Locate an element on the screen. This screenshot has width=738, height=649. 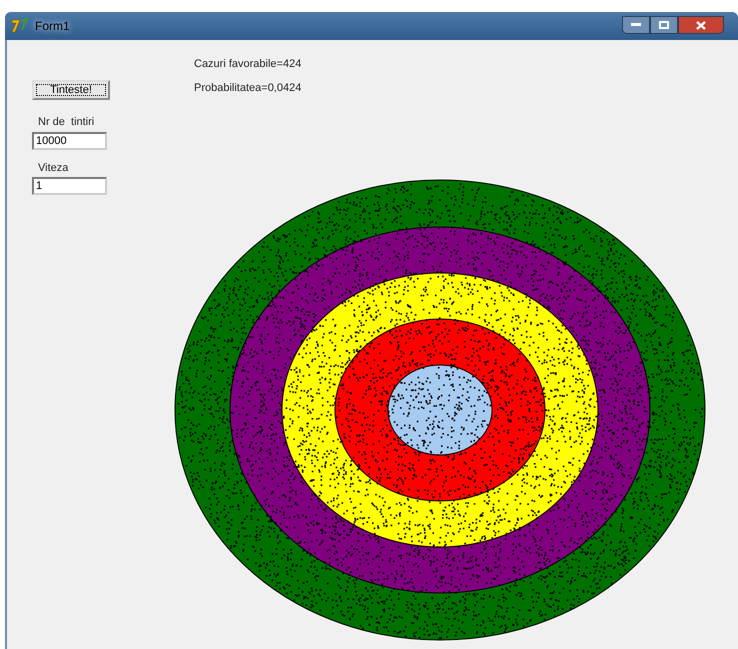
input-field: 1 is located at coordinates (69, 186).